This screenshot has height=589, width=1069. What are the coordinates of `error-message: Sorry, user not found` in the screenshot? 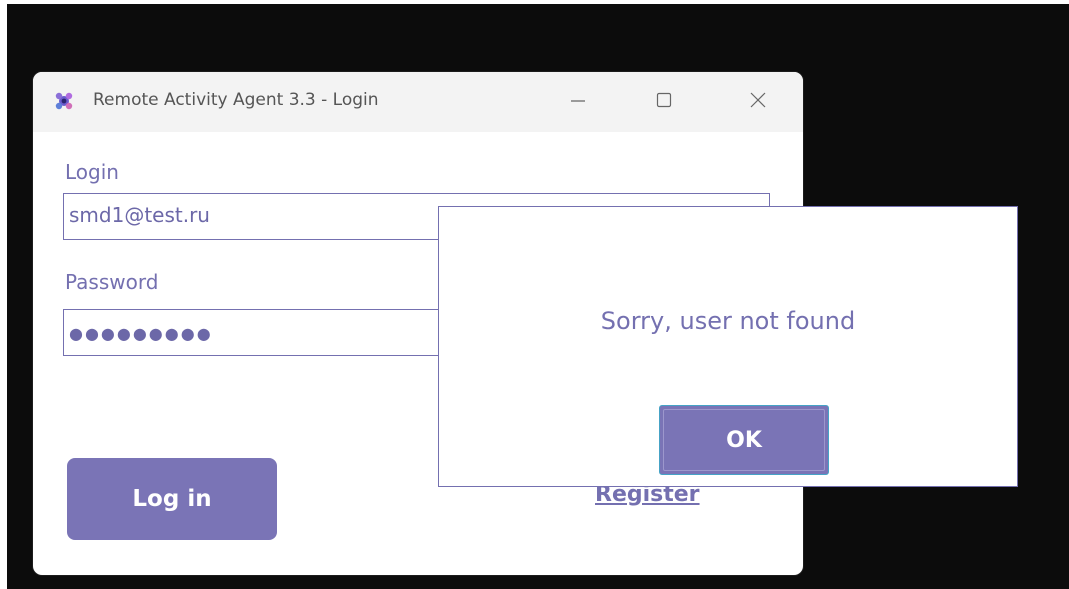 It's located at (728, 321).